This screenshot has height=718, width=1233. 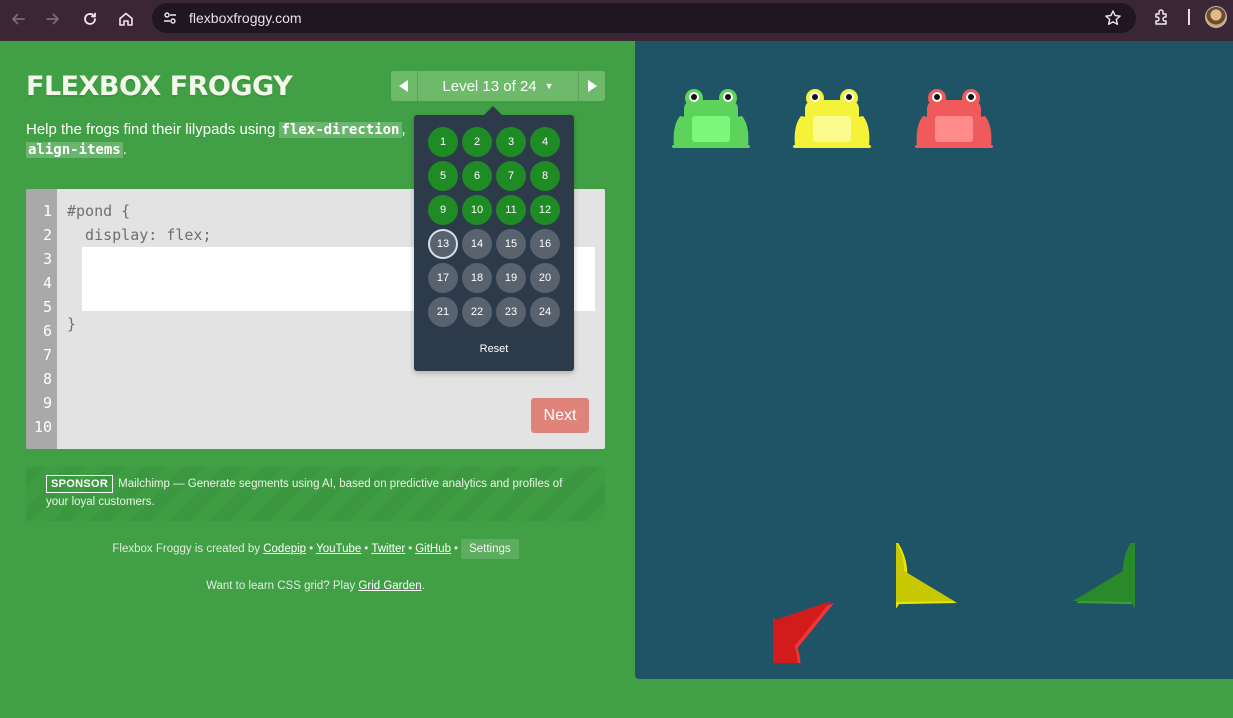 What do you see at coordinates (47, 235) in the screenshot?
I see `line-number: 2` at bounding box center [47, 235].